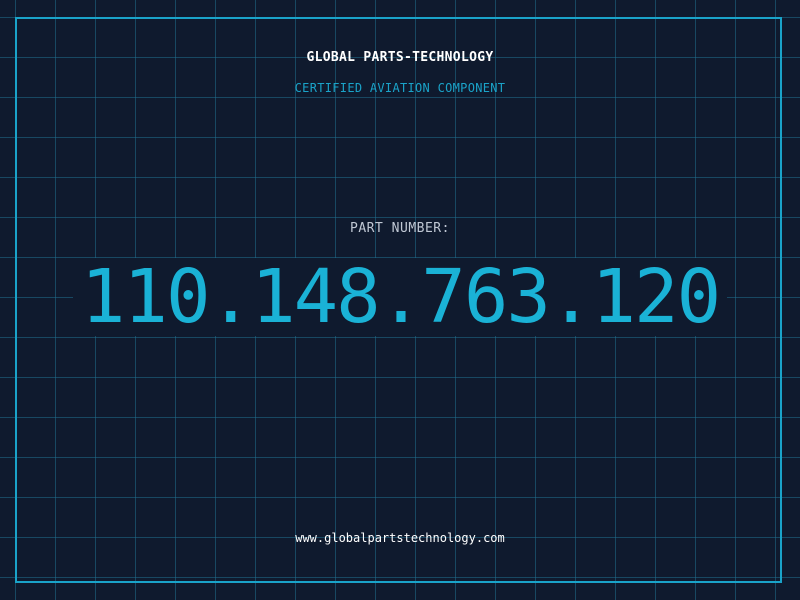  I want to click on website-url: www.globalpartstechnology.com, so click(400, 538).